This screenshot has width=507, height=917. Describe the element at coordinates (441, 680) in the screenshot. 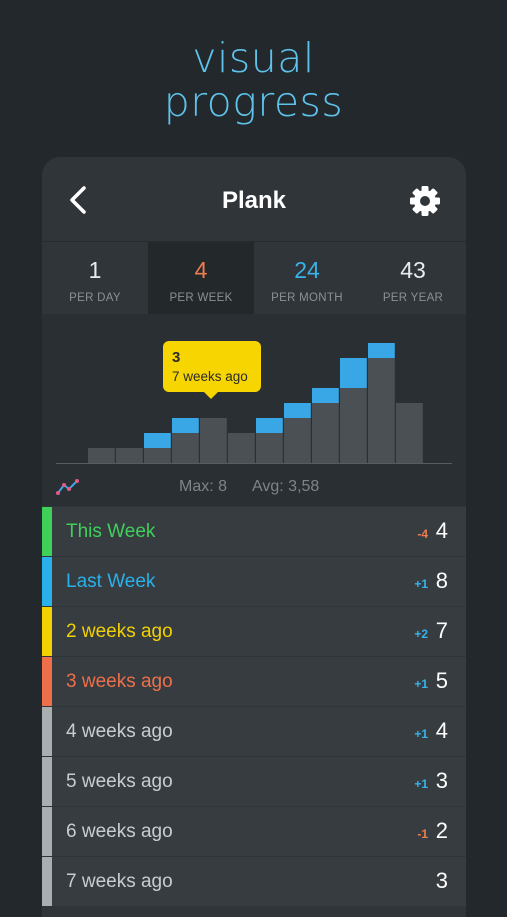

I see `row-count: 5` at that location.